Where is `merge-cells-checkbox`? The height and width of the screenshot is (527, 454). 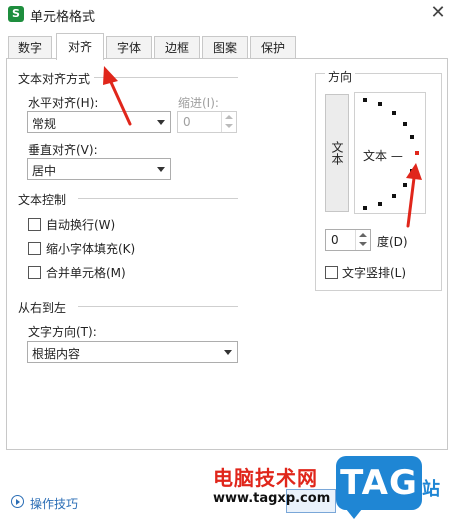
merge-cells-checkbox is located at coordinates (34, 272).